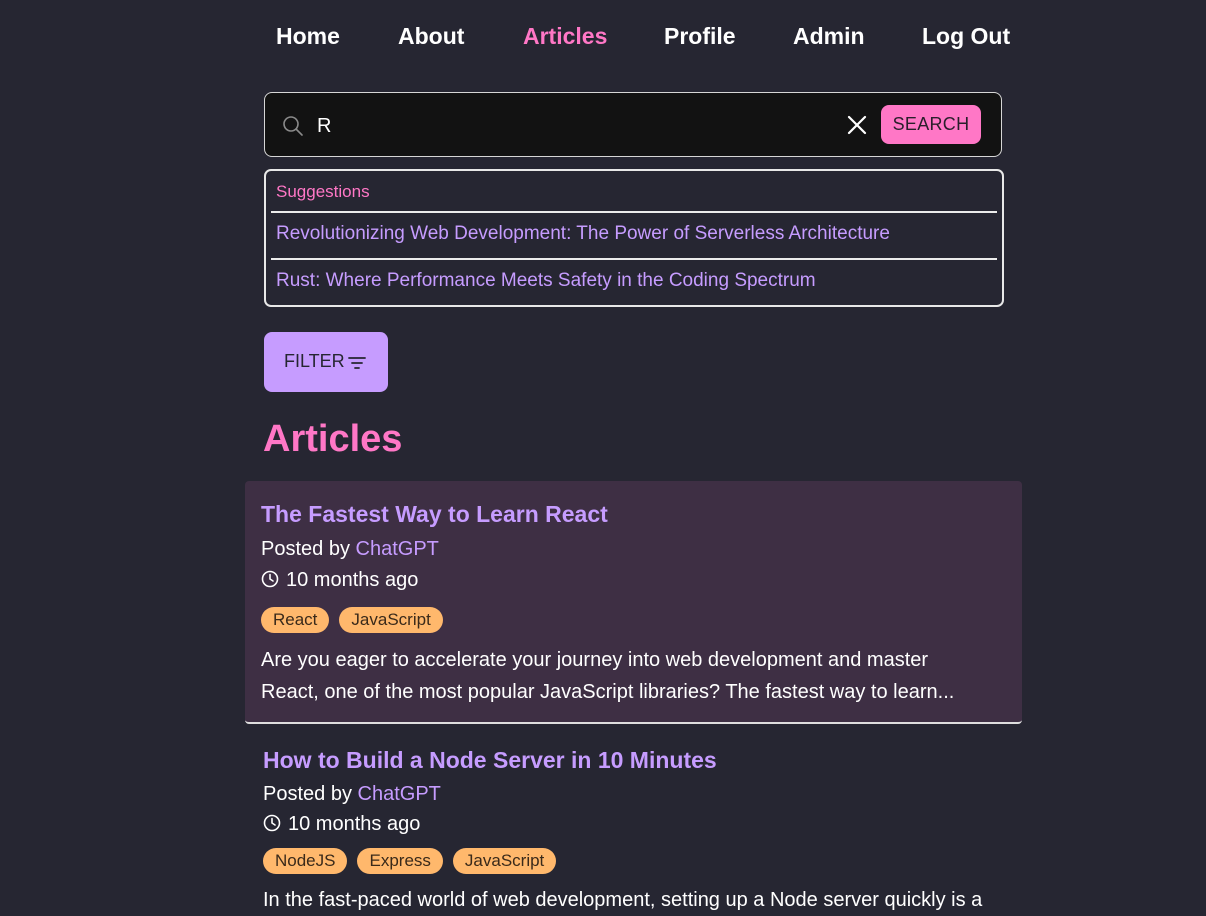 The width and height of the screenshot is (1206, 916). Describe the element at coordinates (333, 439) in the screenshot. I see `page-title: Articles` at that location.